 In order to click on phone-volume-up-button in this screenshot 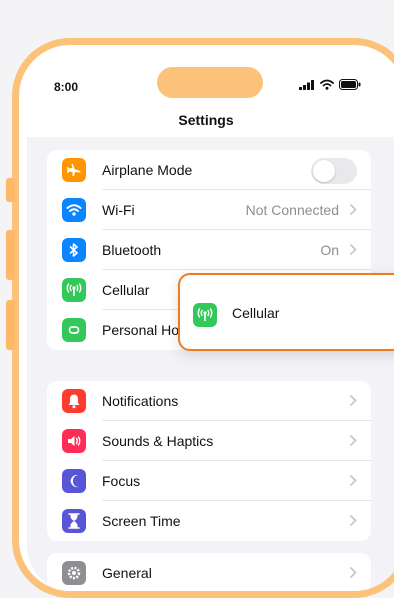, I will do `click(10, 255)`.